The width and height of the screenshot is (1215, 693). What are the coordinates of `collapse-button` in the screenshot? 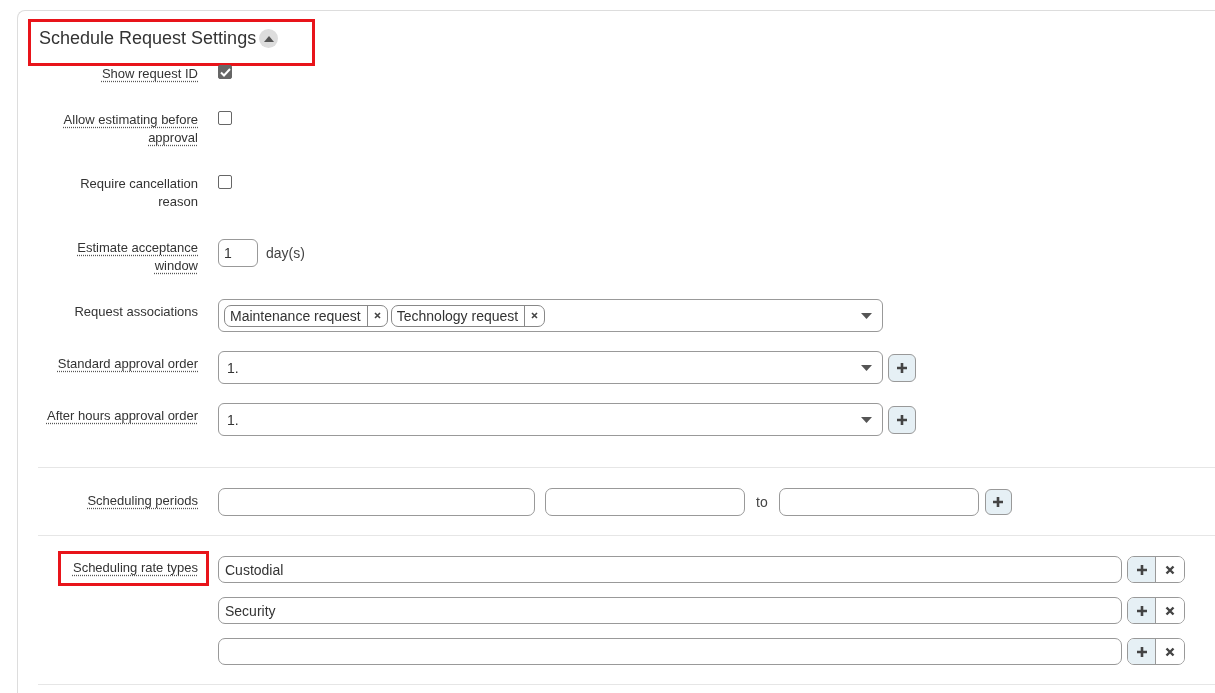 It's located at (269, 38).